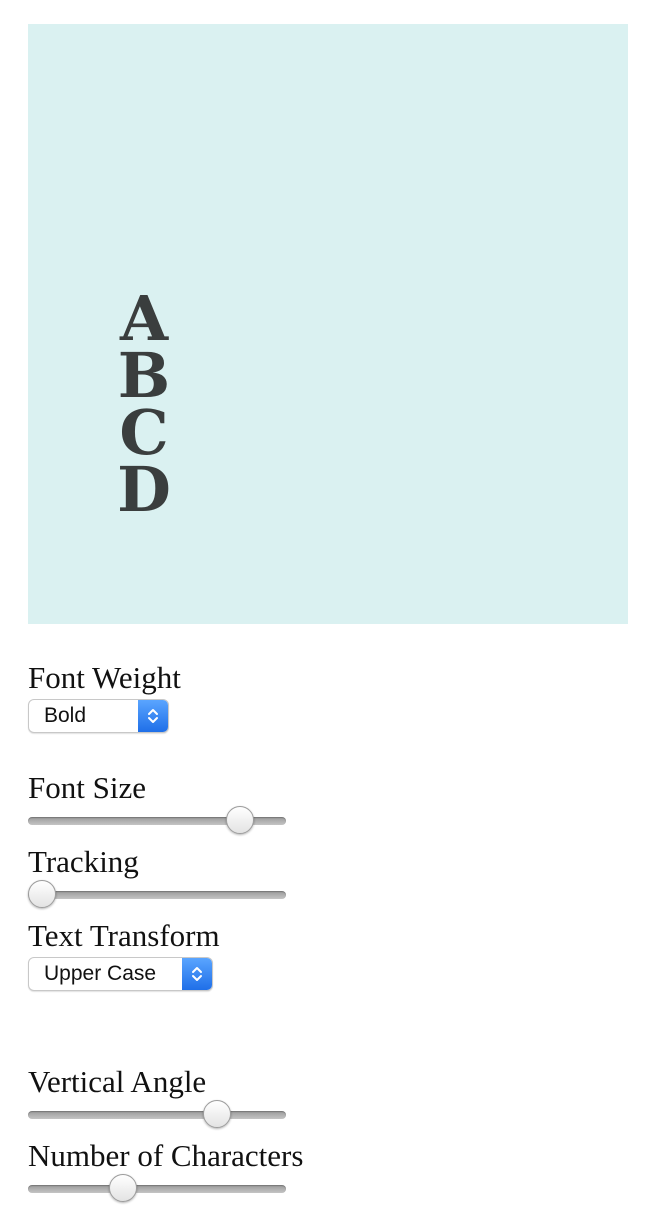 Image resolution: width=670 pixels, height=1224 pixels. What do you see at coordinates (104, 677) in the screenshot?
I see `font-weight-label: Font Weight` at bounding box center [104, 677].